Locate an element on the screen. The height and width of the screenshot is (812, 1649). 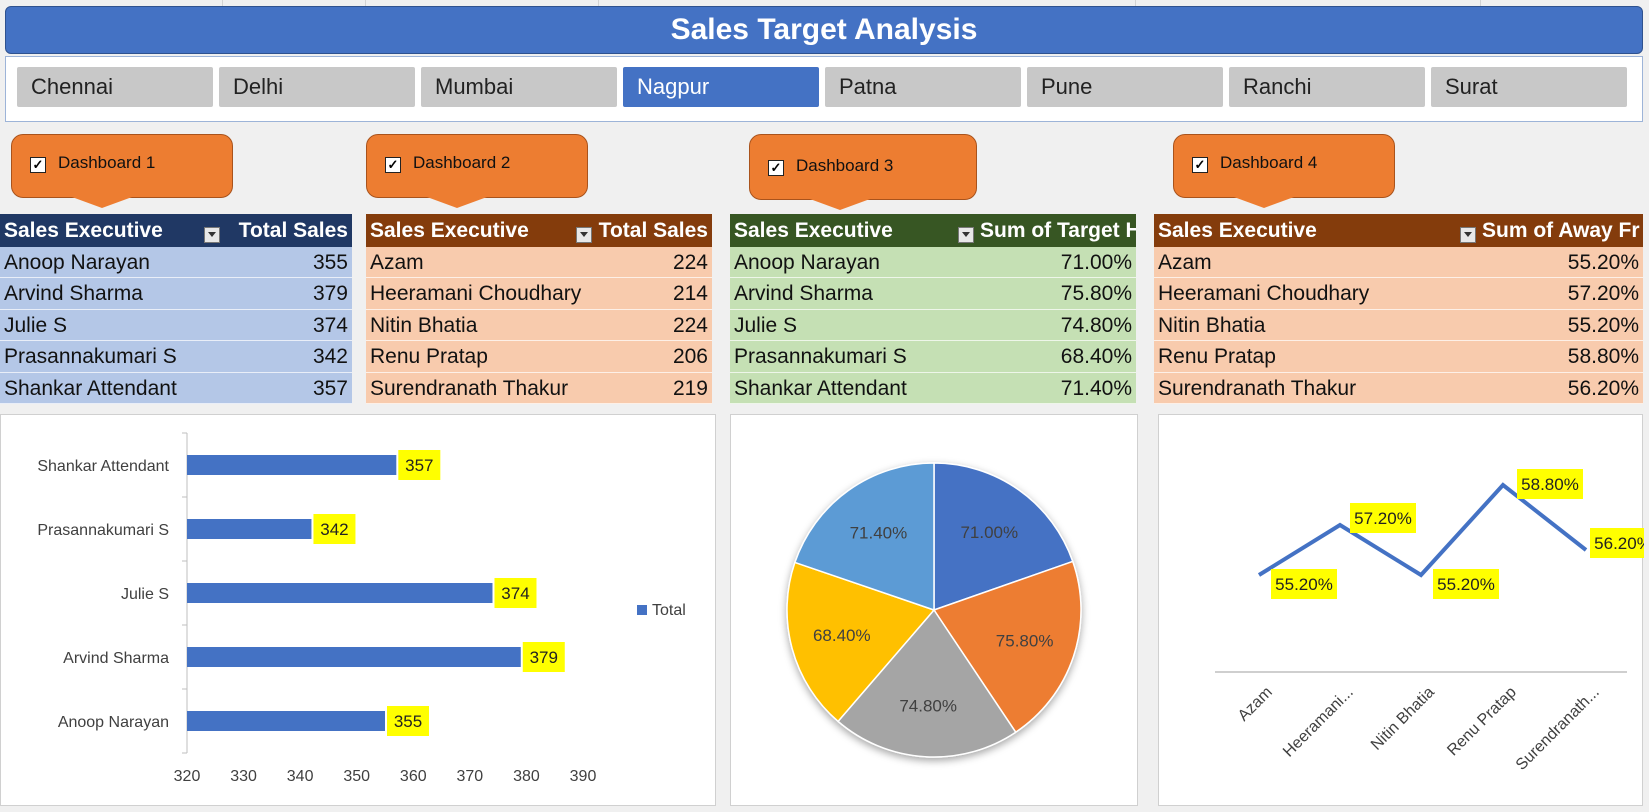
pie-chart-panel: 71.00% 75.80% 74.80% 68.40% 71.40% is located at coordinates (934, 610).